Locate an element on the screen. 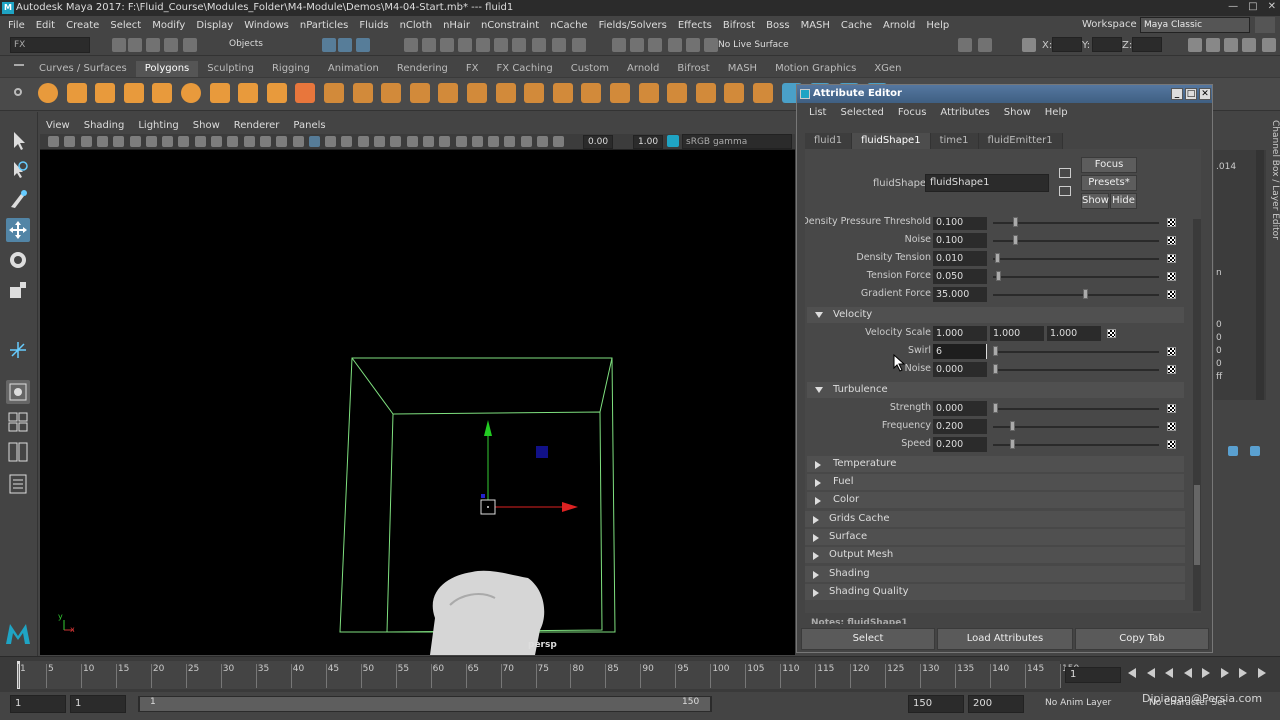 The width and height of the screenshot is (1280, 720). menu-file: File is located at coordinates (16, 25).